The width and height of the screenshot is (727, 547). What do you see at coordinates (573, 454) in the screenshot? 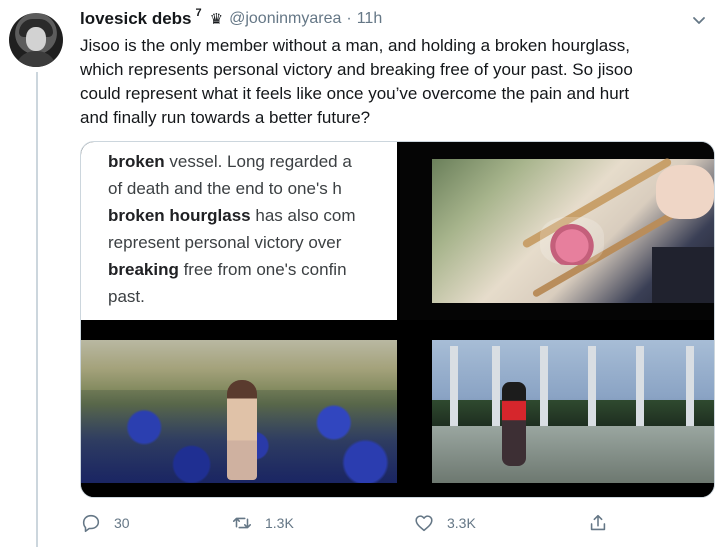
I see `scene-wall` at bounding box center [573, 454].